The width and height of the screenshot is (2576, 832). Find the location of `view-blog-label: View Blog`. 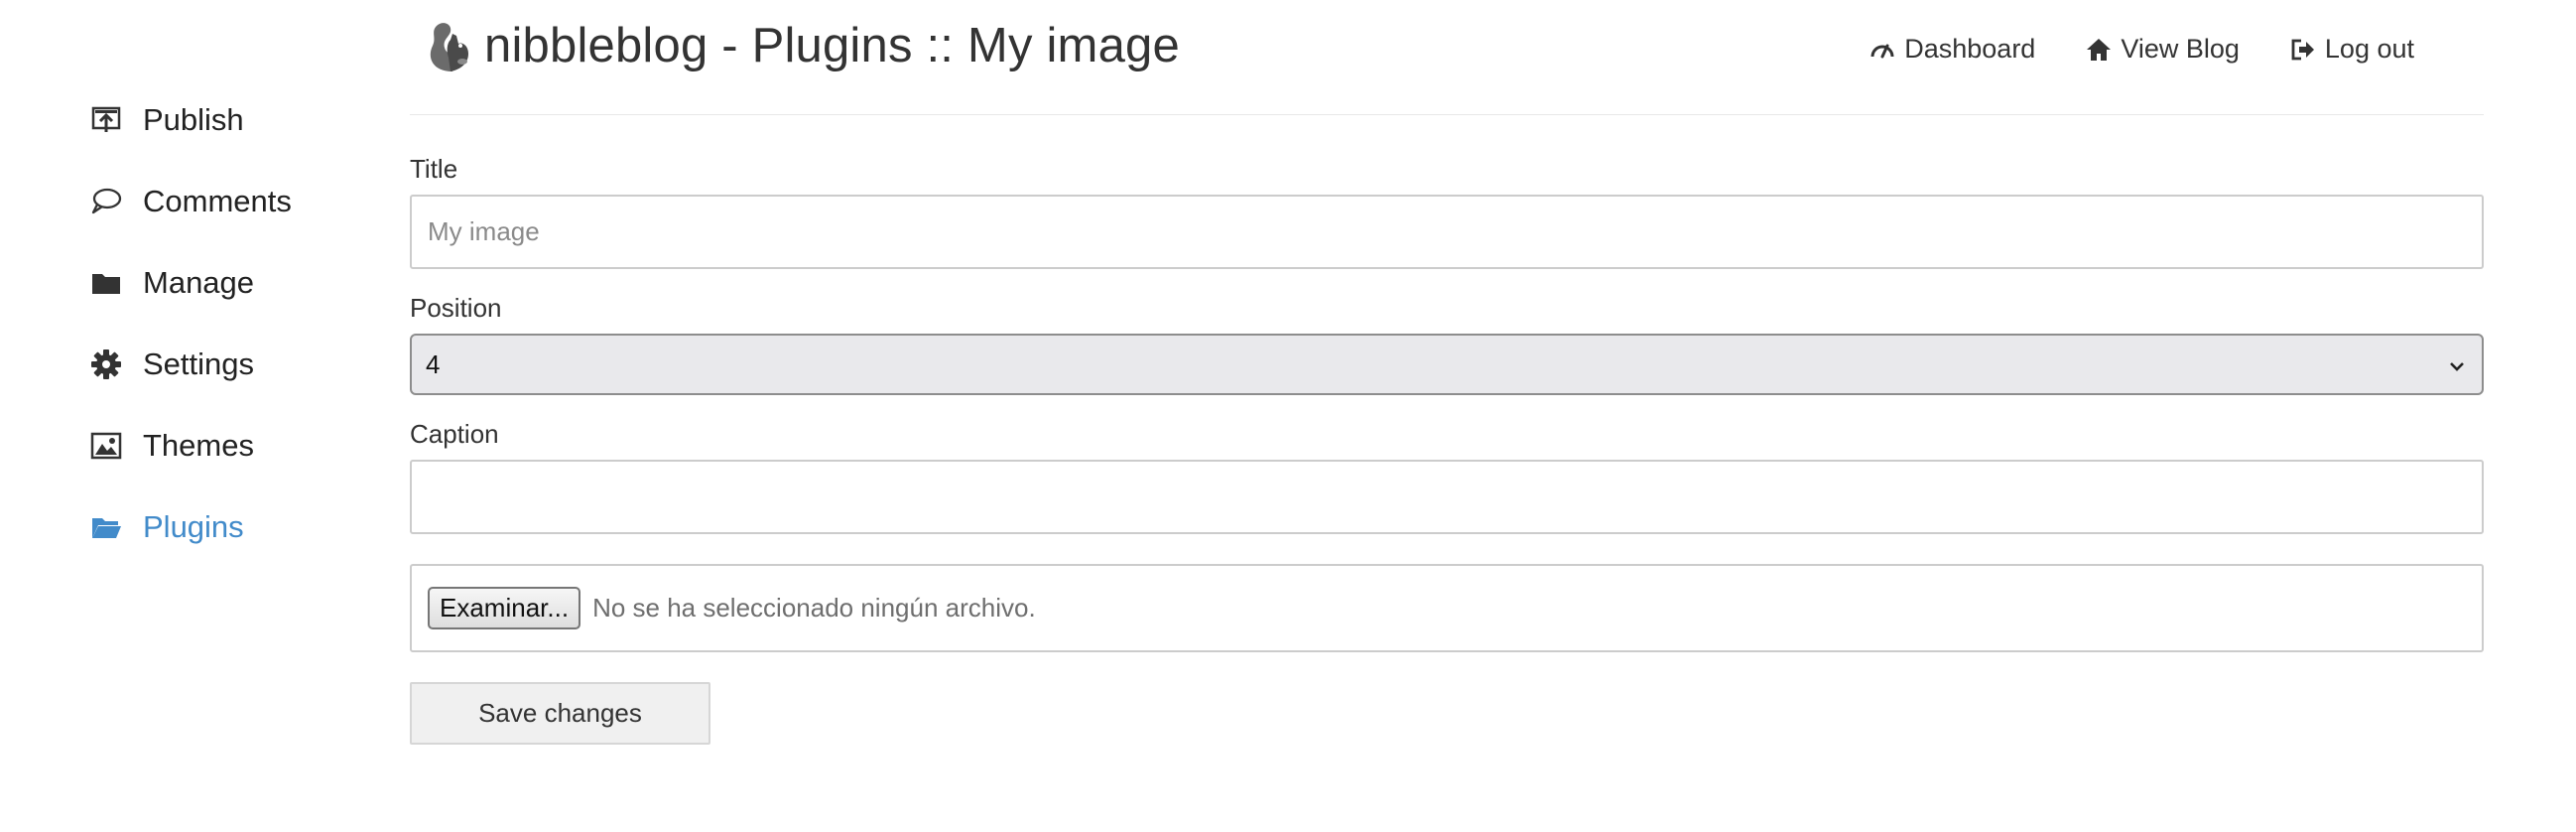

view-blog-label: View Blog is located at coordinates (2180, 49).